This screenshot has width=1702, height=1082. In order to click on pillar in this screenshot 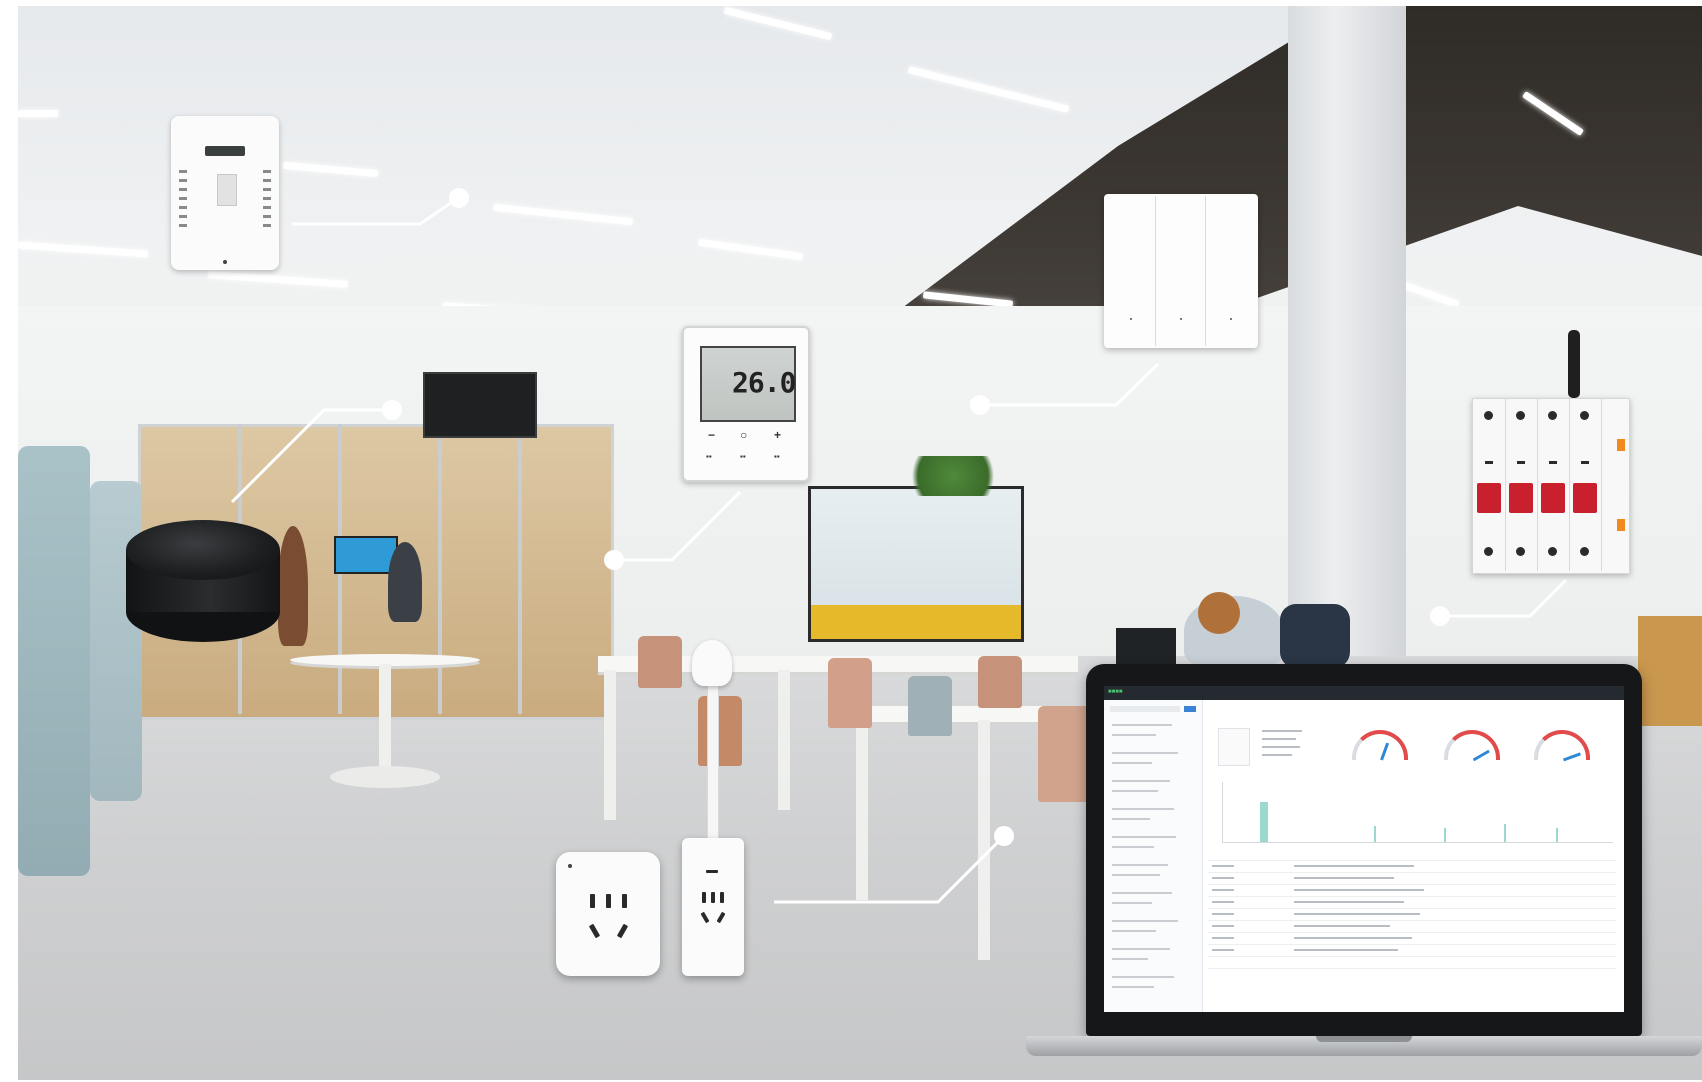, I will do `click(1347, 331)`.